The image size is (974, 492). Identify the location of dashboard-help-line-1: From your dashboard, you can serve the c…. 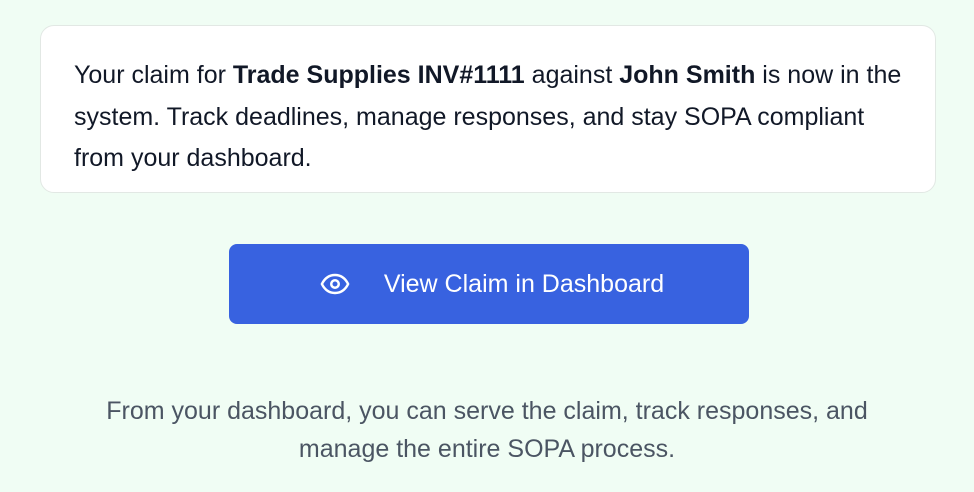
(487, 411).